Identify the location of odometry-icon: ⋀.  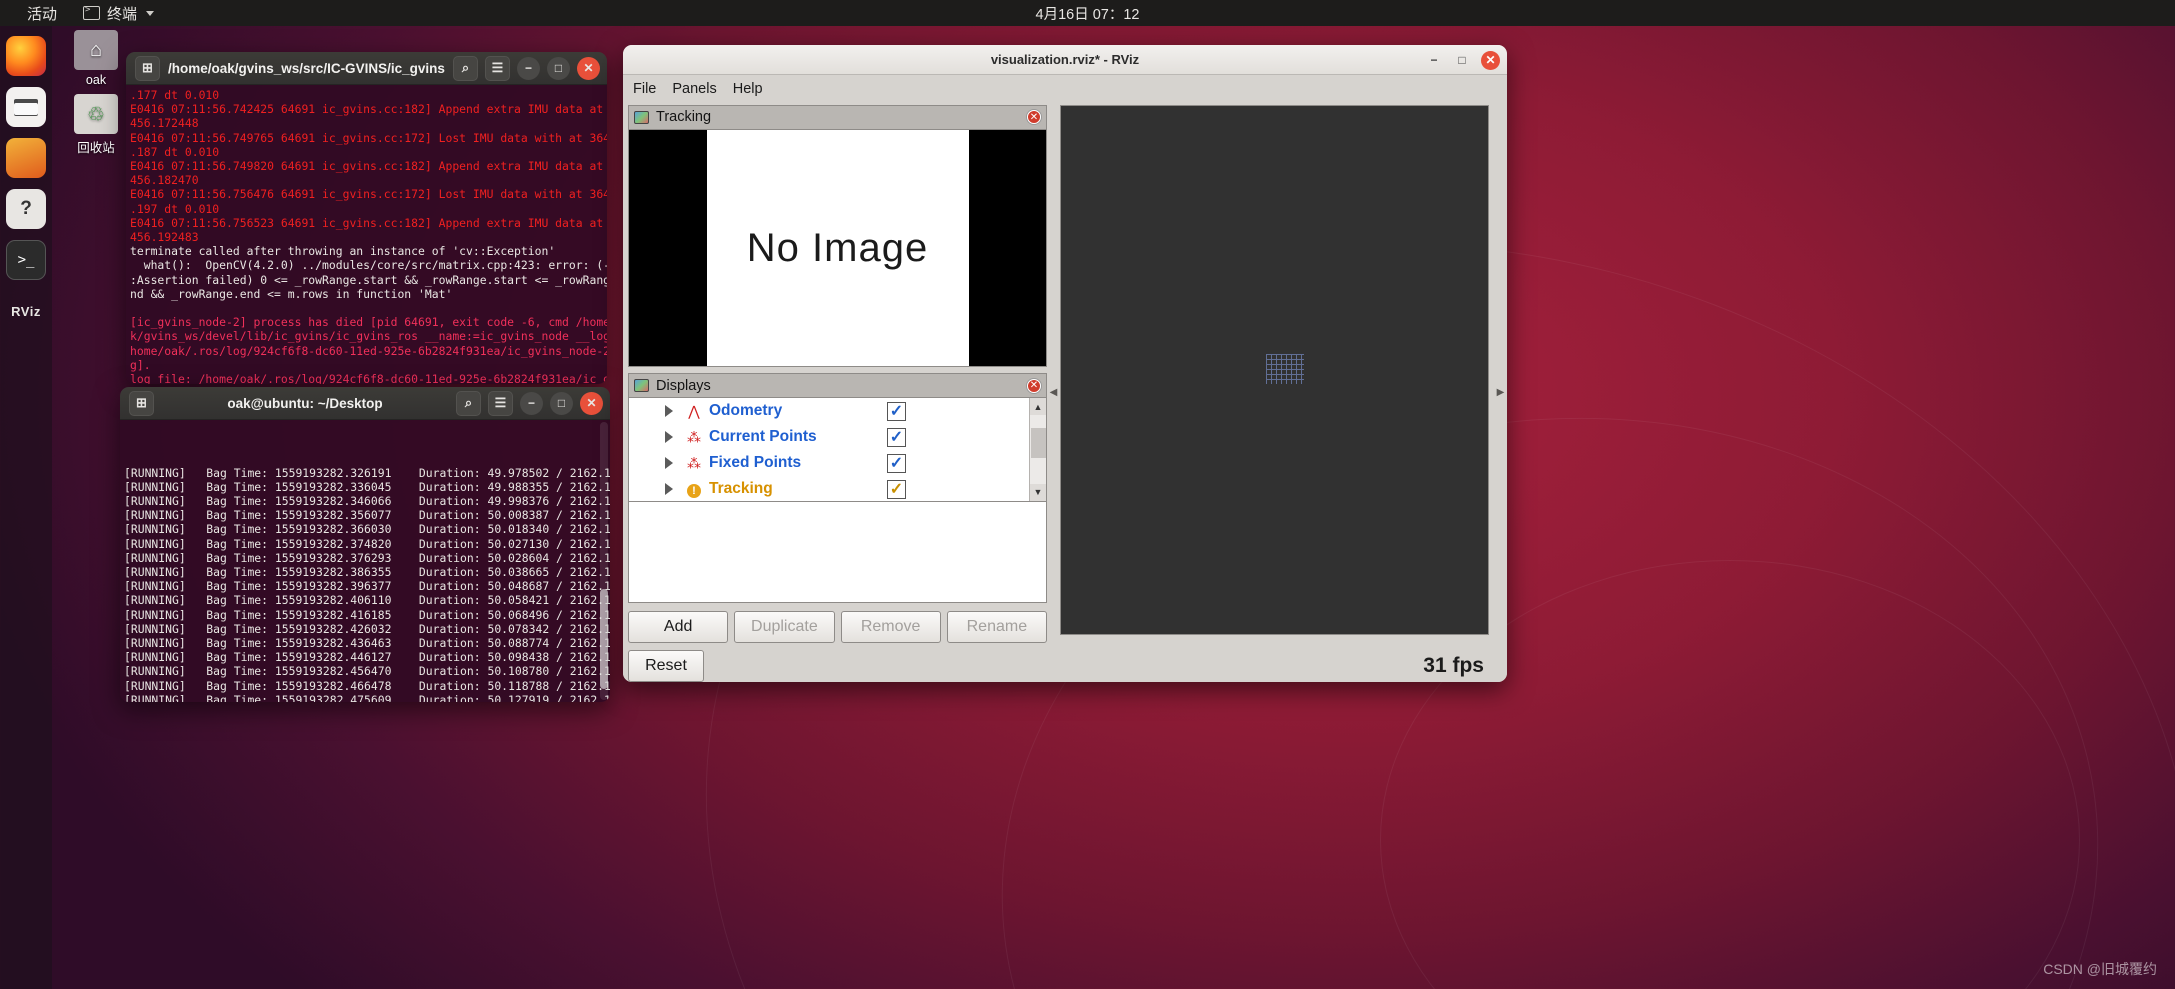
(694, 410).